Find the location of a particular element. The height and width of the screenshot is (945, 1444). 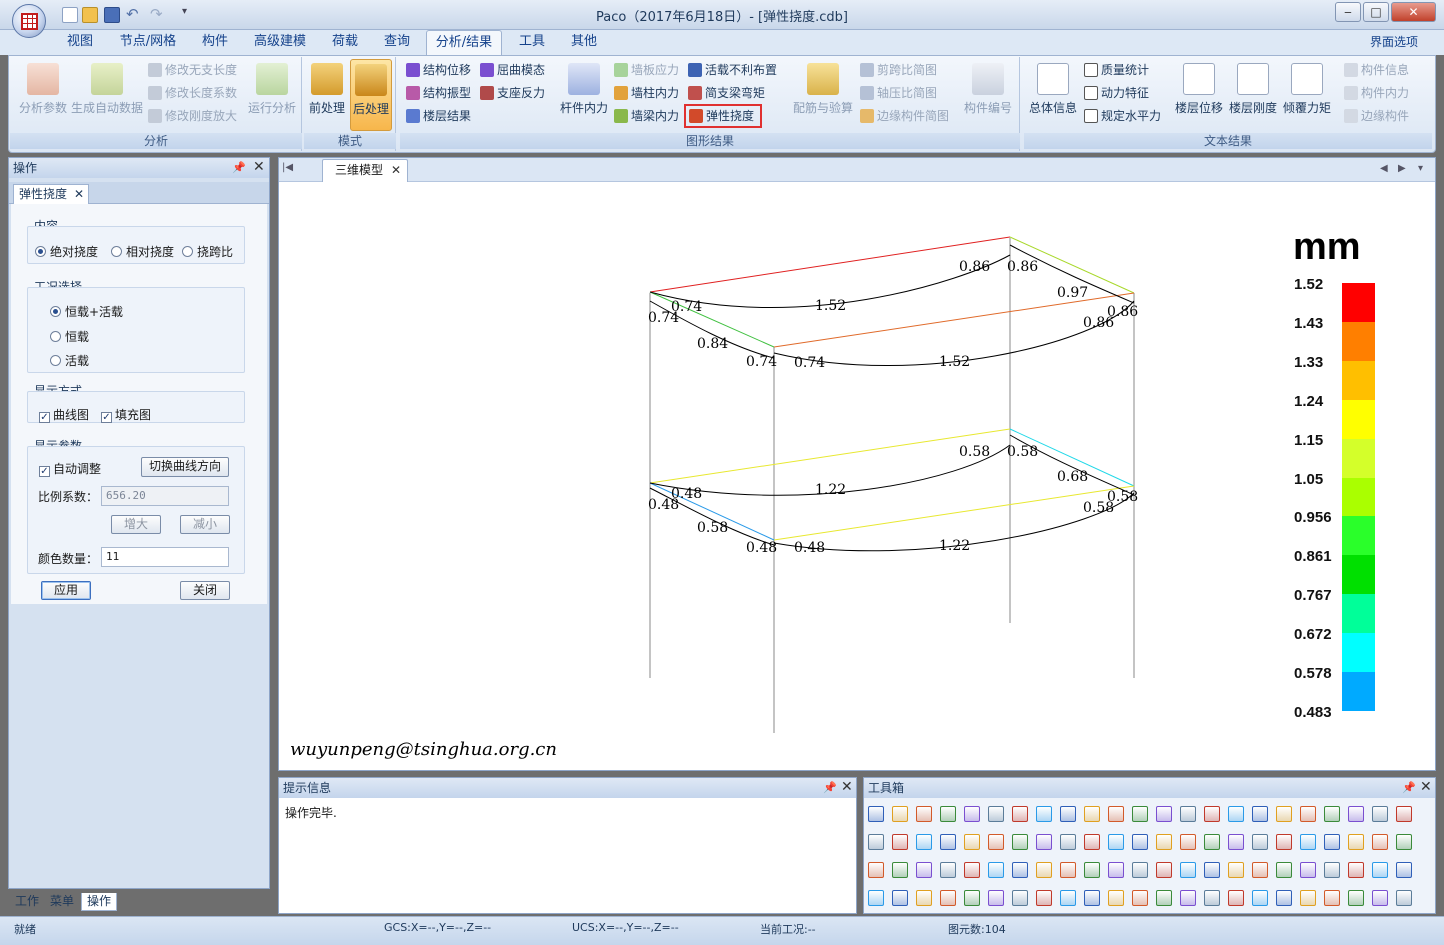

pin-icon: 📌 is located at coordinates (830, 787).